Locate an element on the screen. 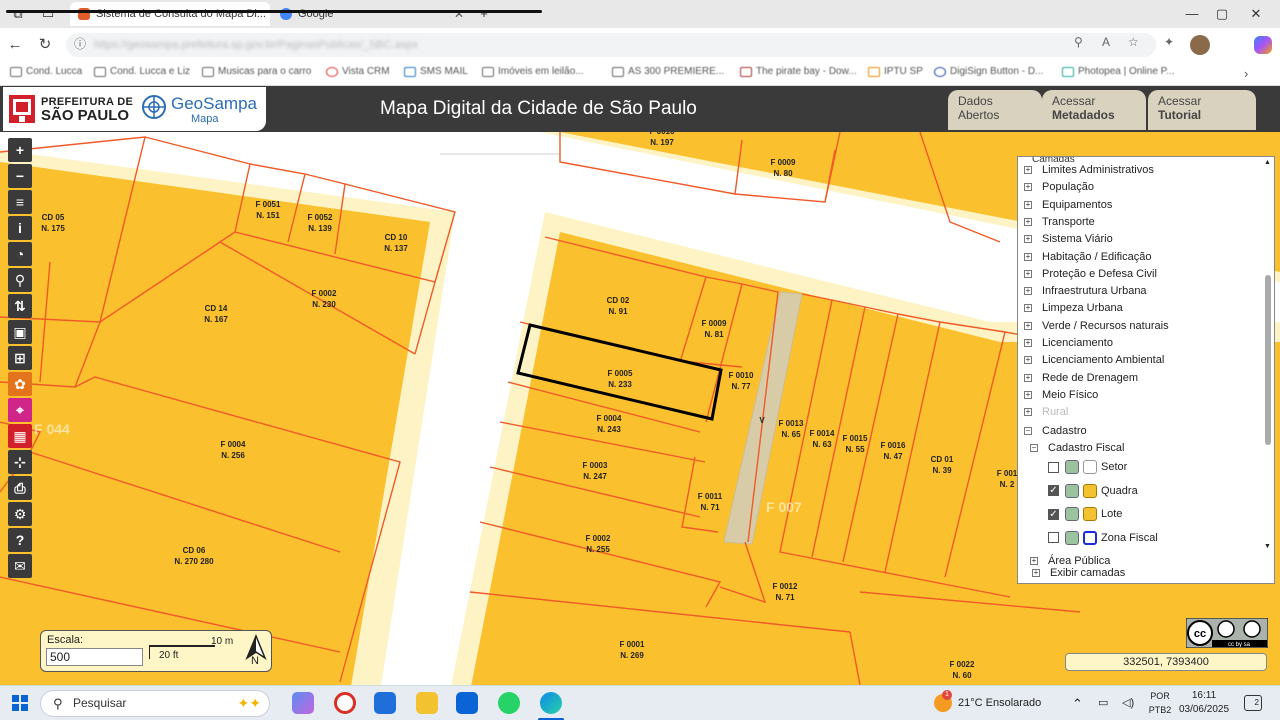  layer-group: + Habitação / Edificação is located at coordinates (1087, 257).